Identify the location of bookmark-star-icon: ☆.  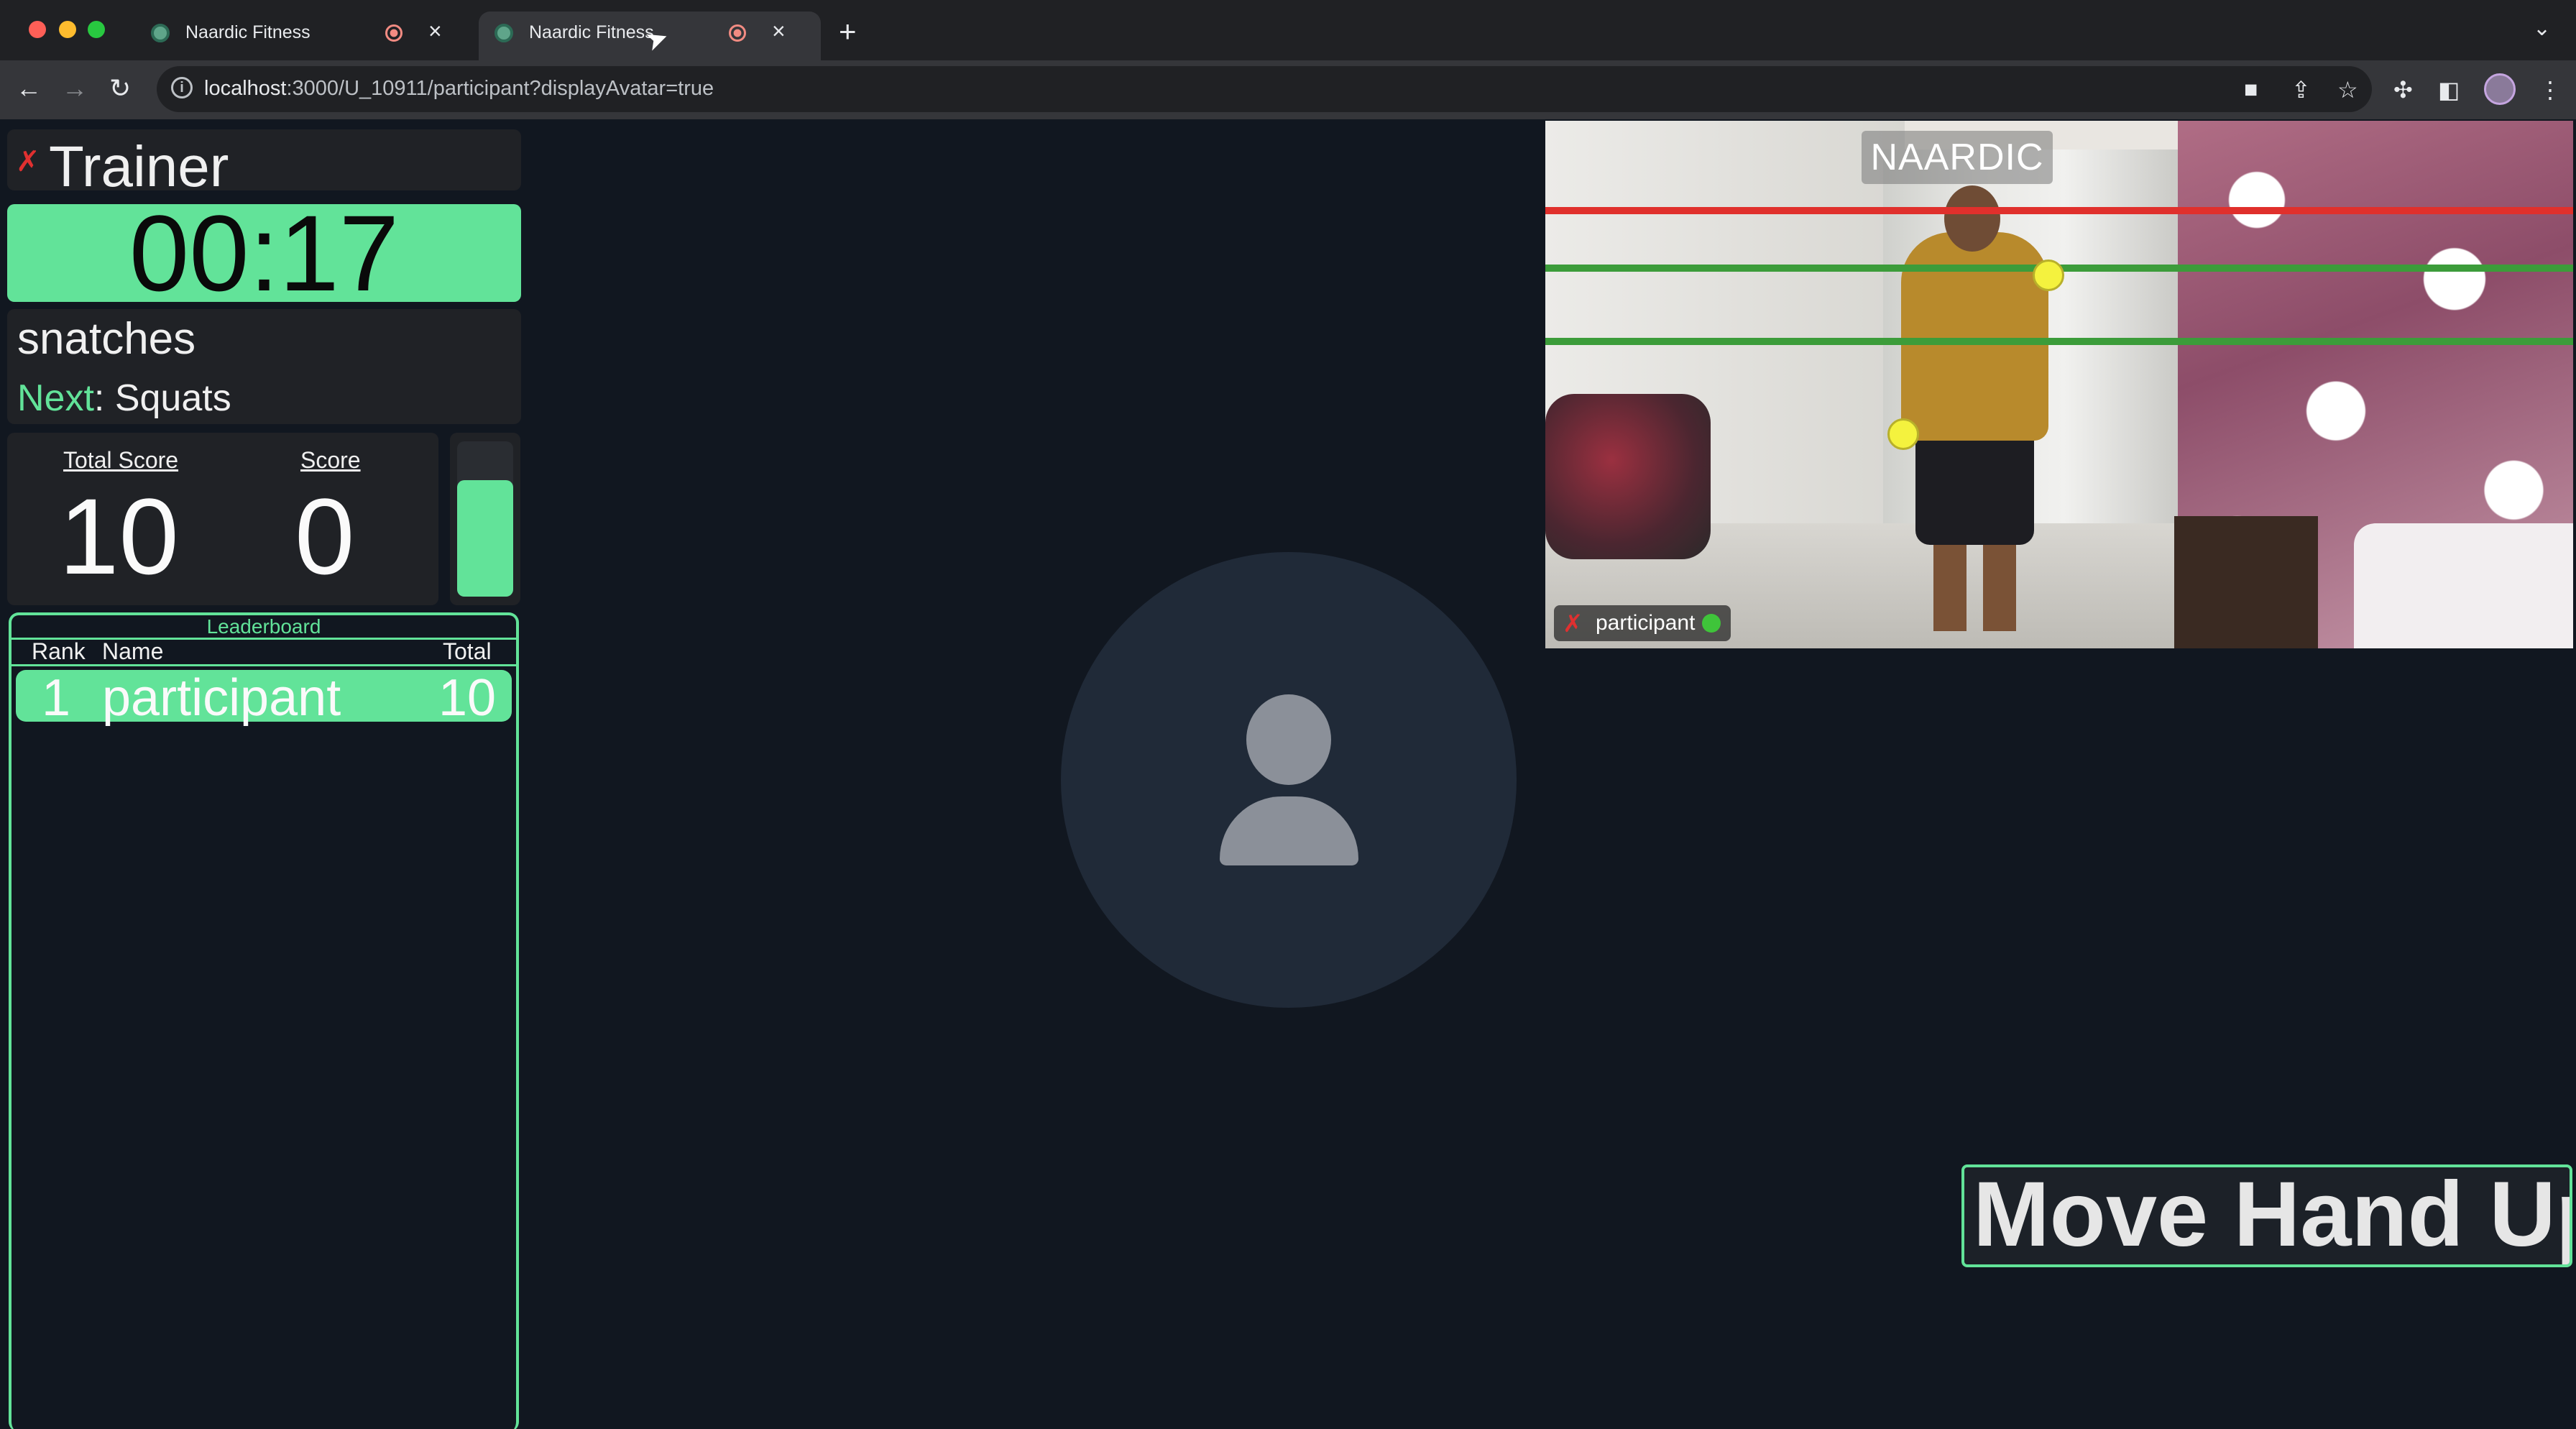
(2347, 90).